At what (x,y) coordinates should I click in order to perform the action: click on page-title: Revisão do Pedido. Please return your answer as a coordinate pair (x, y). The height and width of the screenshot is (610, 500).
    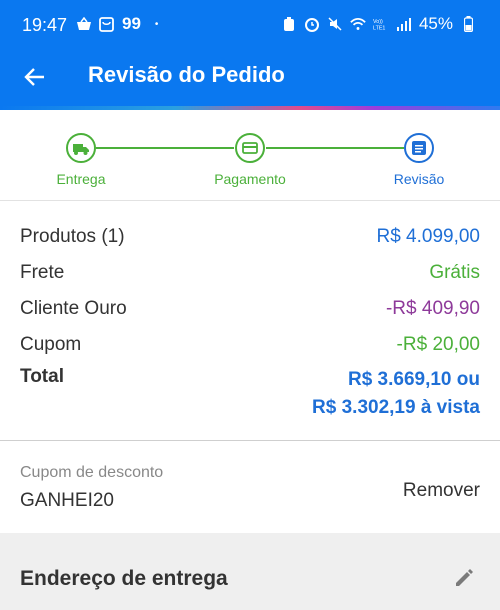
    Looking at the image, I should click on (186, 74).